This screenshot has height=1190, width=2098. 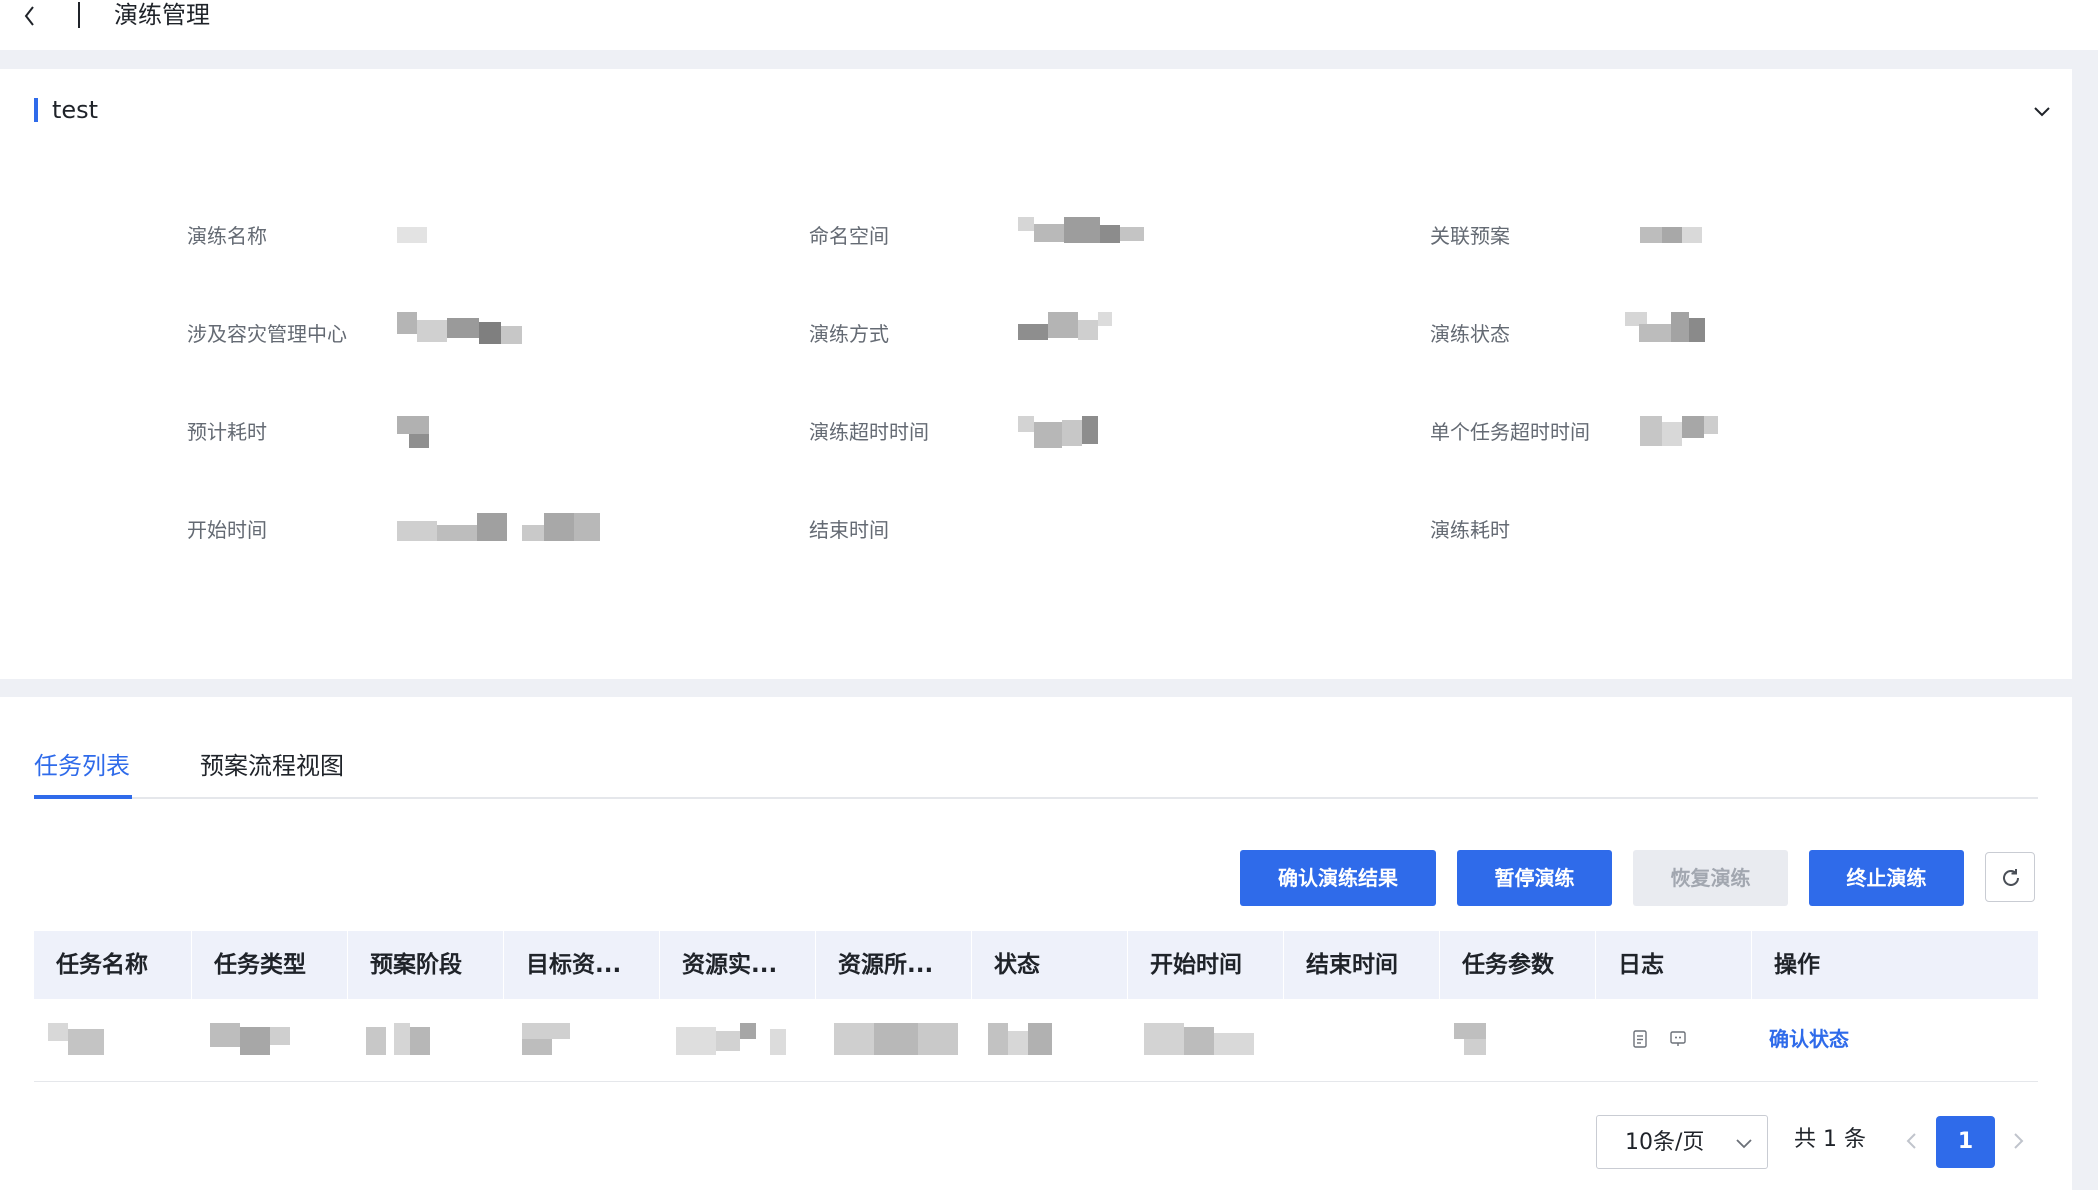 What do you see at coordinates (1710, 878) in the screenshot?
I see `resume-drill-button: 恢复演练` at bounding box center [1710, 878].